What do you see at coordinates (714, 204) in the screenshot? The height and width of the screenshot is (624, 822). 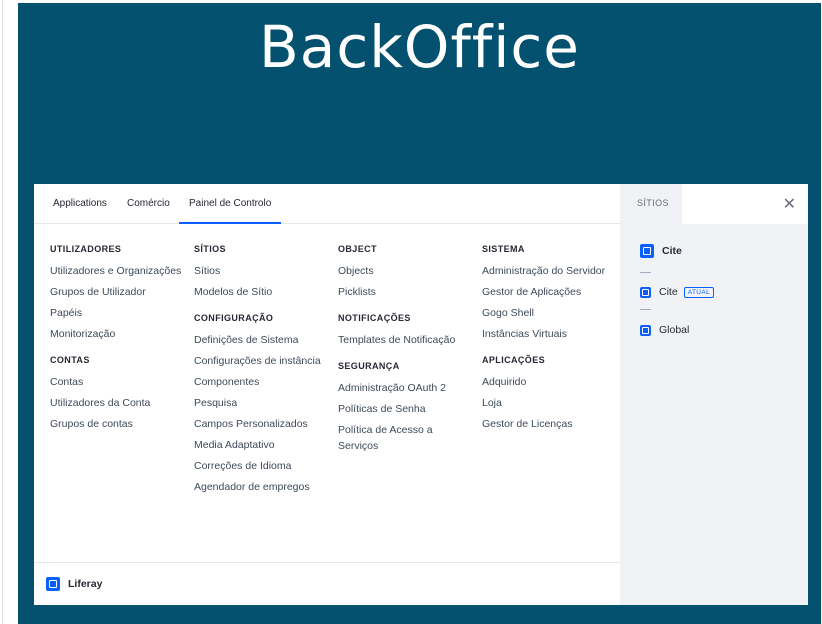 I see `sites-tabbar: SÍTIOS ✕` at bounding box center [714, 204].